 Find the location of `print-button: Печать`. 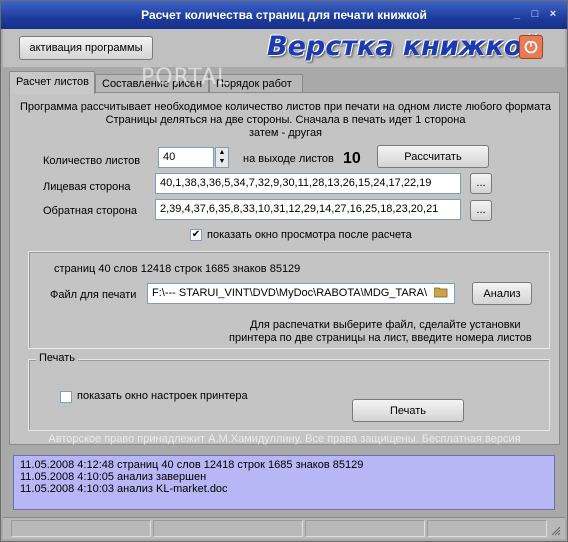

print-button: Печать is located at coordinates (408, 410).